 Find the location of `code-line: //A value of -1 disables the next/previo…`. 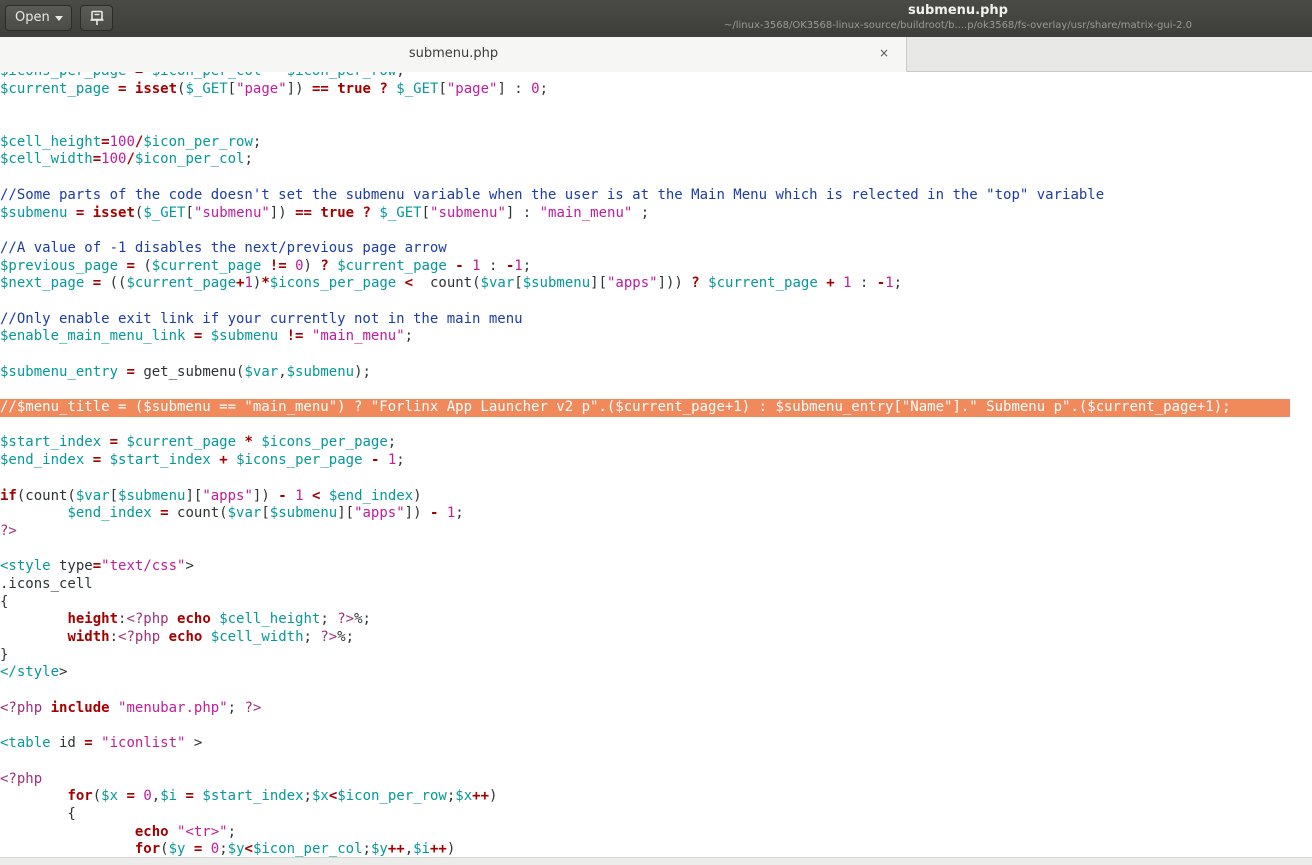

code-line: //A value of -1 disables the next/previo… is located at coordinates (645, 249).